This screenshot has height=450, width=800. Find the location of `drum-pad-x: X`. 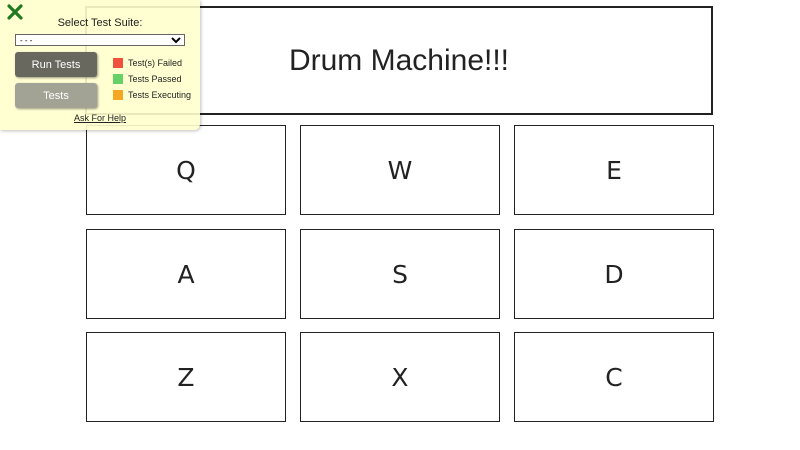

drum-pad-x: X is located at coordinates (400, 377).